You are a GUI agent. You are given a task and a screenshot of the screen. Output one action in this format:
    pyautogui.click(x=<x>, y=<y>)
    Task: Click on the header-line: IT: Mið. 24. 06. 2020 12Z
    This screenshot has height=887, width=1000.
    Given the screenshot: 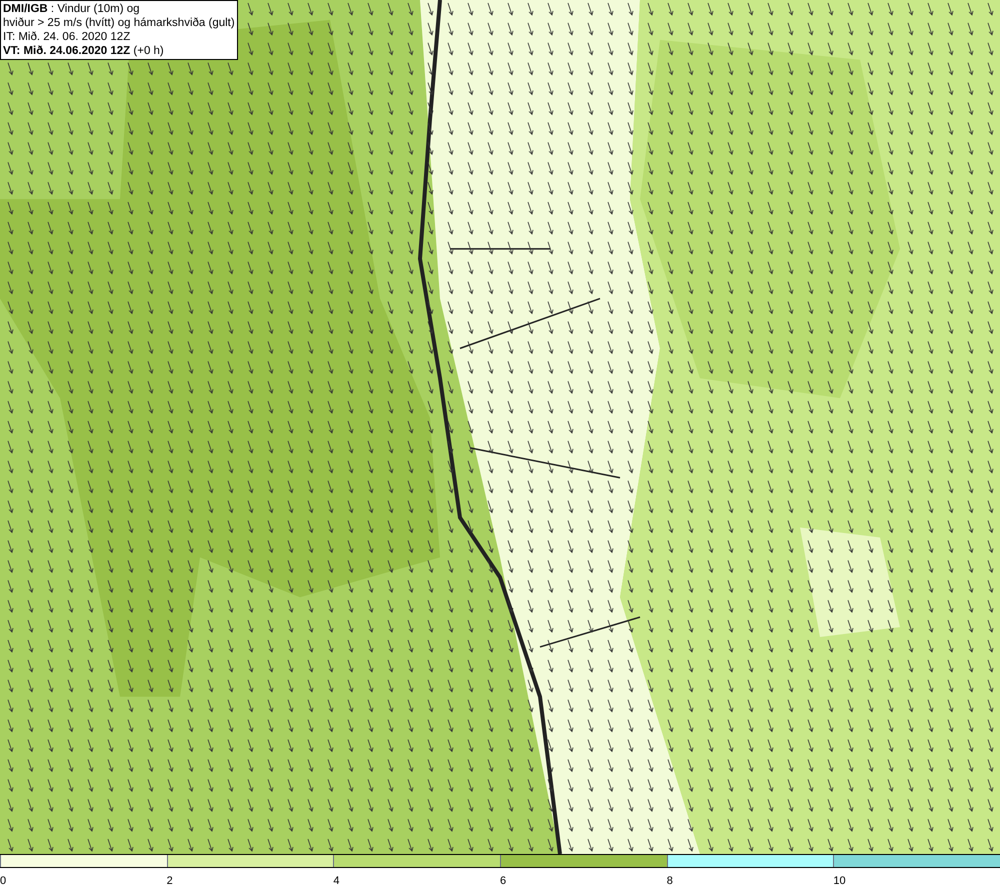 What is the action you would take?
    pyautogui.click(x=67, y=37)
    